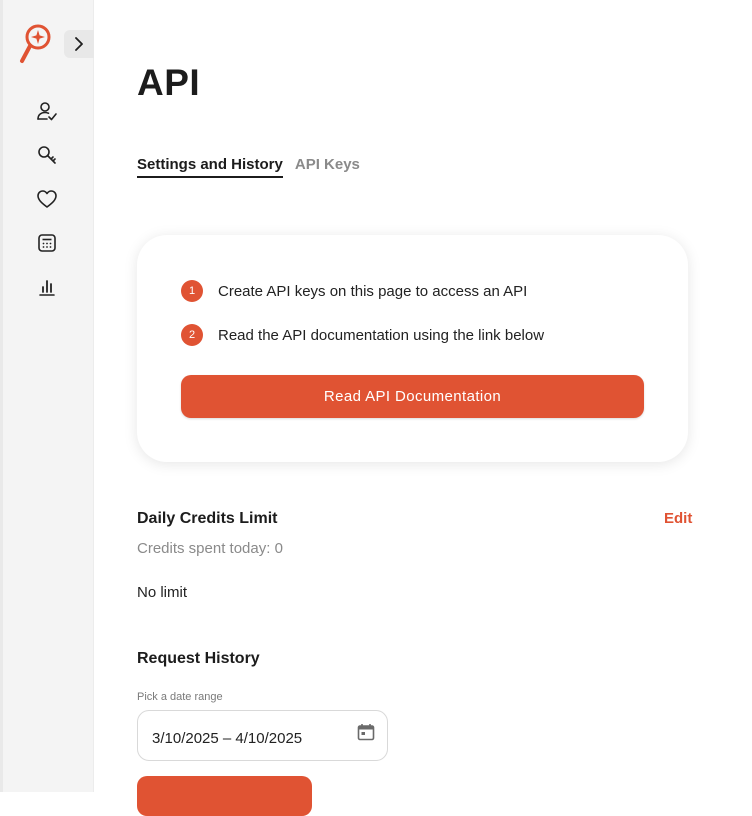 The width and height of the screenshot is (752, 816). I want to click on sidebar-item-favorites, so click(47, 199).